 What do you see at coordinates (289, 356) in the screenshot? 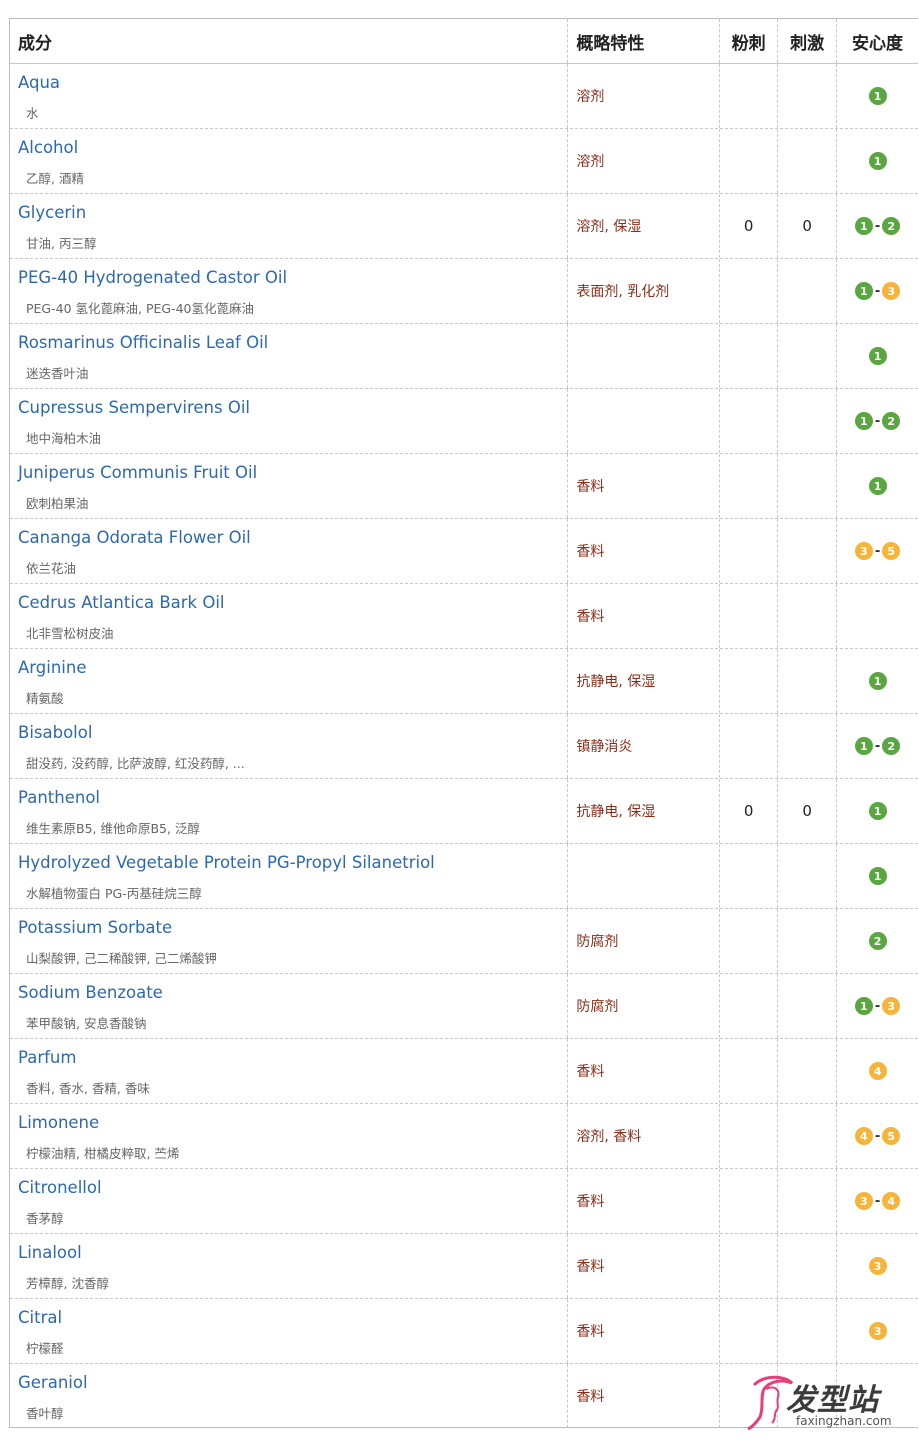
I see `ingredient-cell: Rosmarinus Officinalis Leaf Oil 迷迭香叶油` at bounding box center [289, 356].